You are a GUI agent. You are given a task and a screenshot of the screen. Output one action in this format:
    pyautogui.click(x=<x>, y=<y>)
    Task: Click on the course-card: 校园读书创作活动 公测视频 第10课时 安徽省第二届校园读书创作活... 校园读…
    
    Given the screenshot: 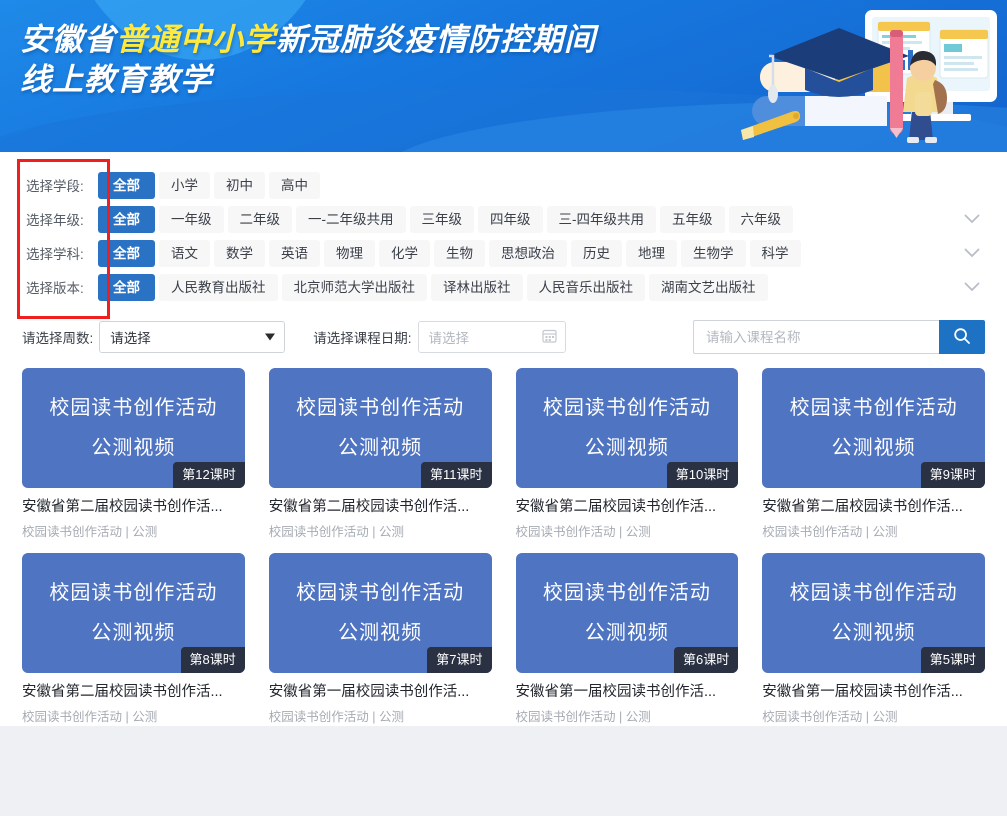 What is the action you would take?
    pyautogui.click(x=627, y=454)
    